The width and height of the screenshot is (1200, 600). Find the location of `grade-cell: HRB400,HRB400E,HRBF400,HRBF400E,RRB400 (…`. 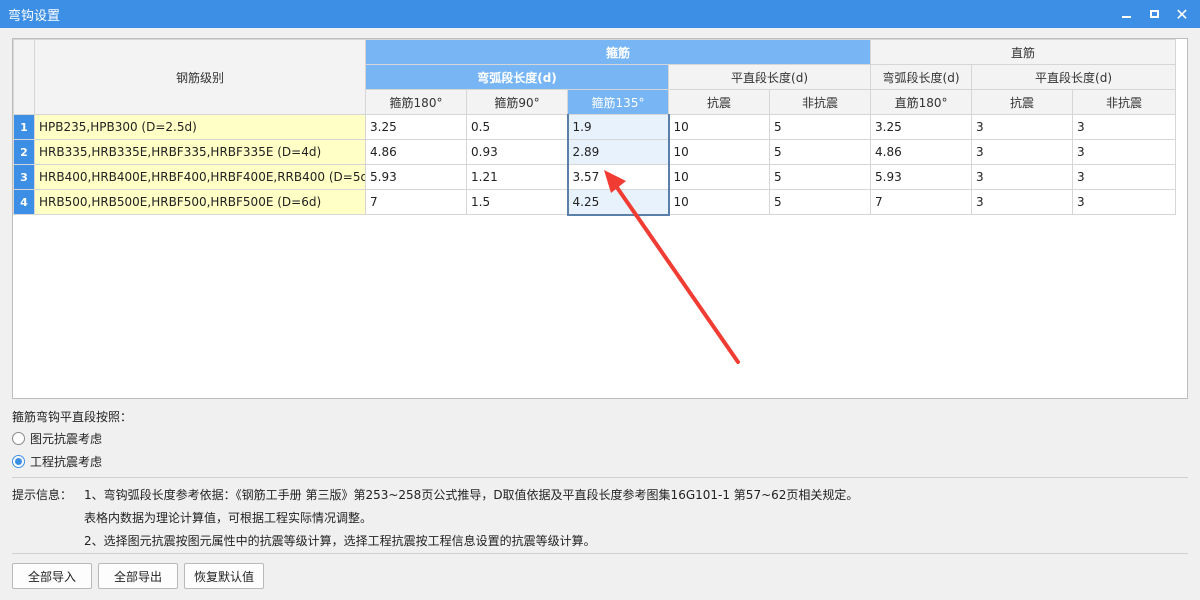

grade-cell: HRB400,HRB400E,HRBF400,HRBF400E,RRB400 (… is located at coordinates (200, 177).